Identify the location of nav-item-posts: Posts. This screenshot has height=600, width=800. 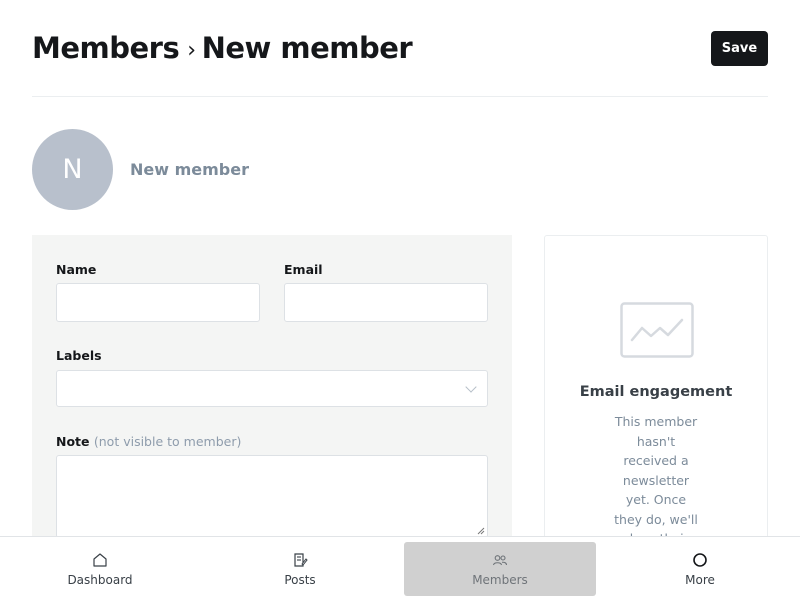
(300, 568).